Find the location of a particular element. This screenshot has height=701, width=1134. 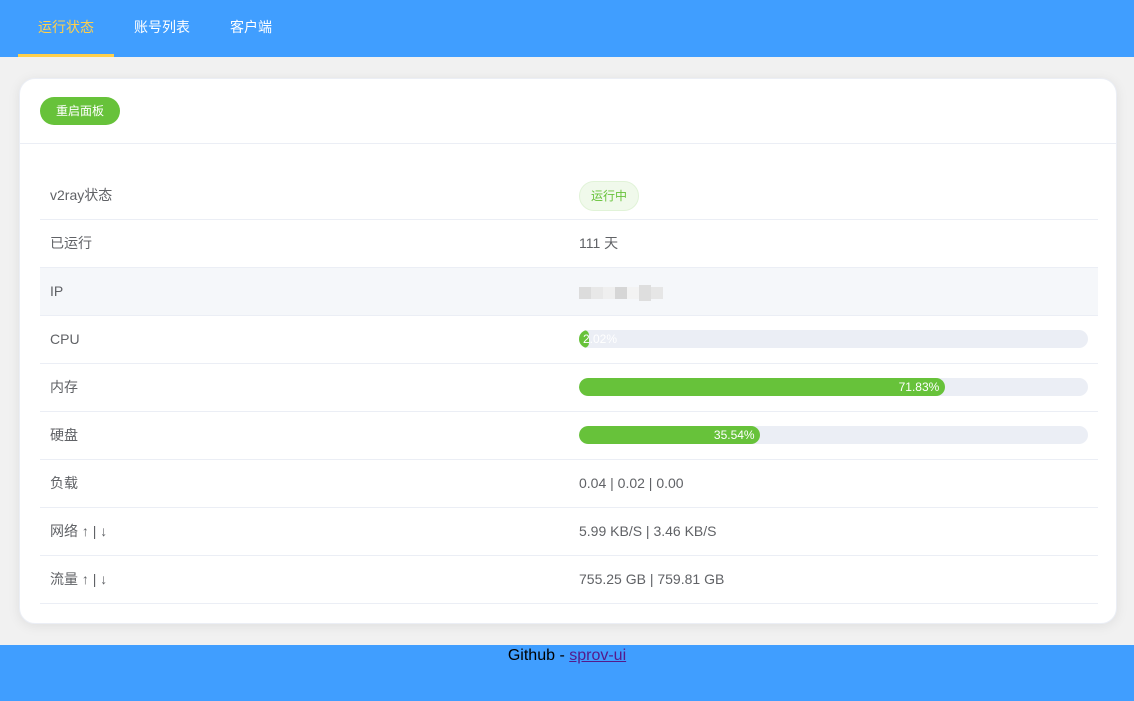

ip-label: IP is located at coordinates (57, 291).